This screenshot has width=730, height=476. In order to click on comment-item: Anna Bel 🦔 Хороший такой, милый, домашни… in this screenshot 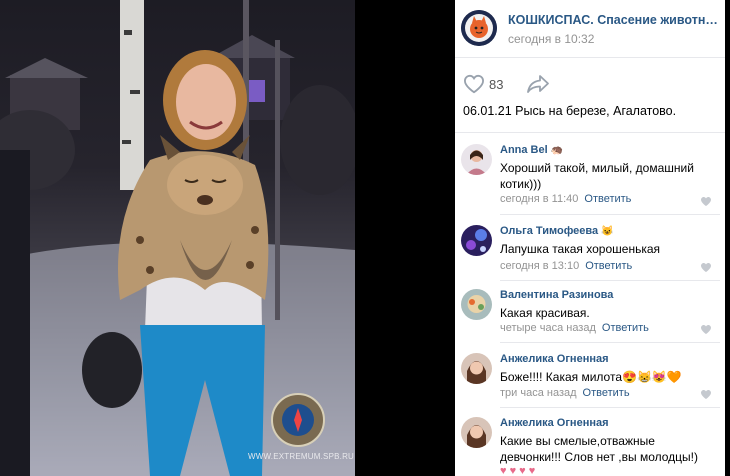, I will do `click(590, 178)`.